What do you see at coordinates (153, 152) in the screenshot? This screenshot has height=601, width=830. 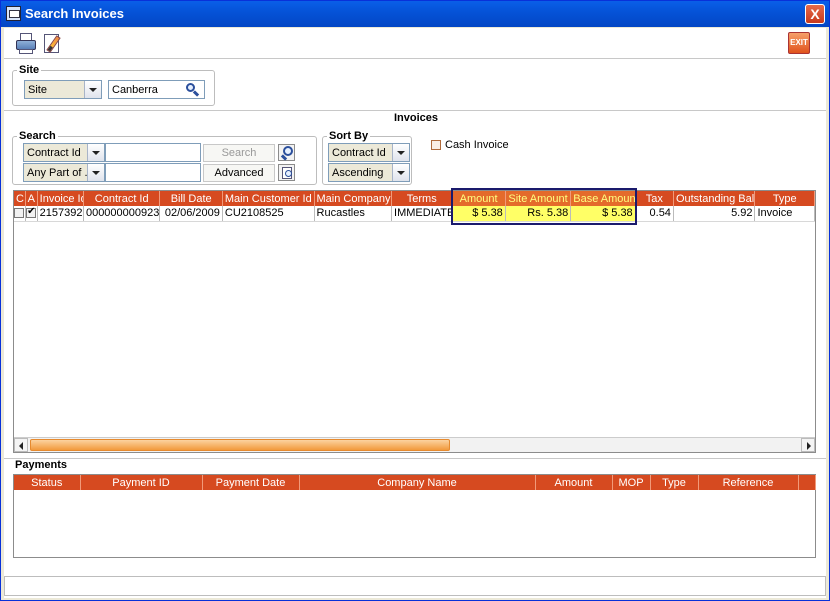 I see `search-input` at bounding box center [153, 152].